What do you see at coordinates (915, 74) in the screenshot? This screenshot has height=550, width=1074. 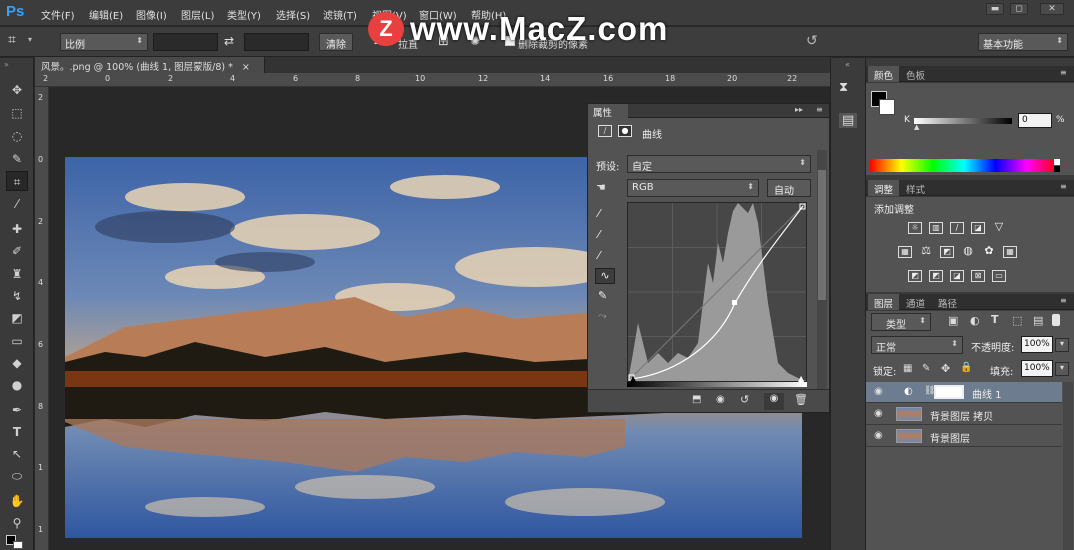 I see `tab-swatches: 色板` at bounding box center [915, 74].